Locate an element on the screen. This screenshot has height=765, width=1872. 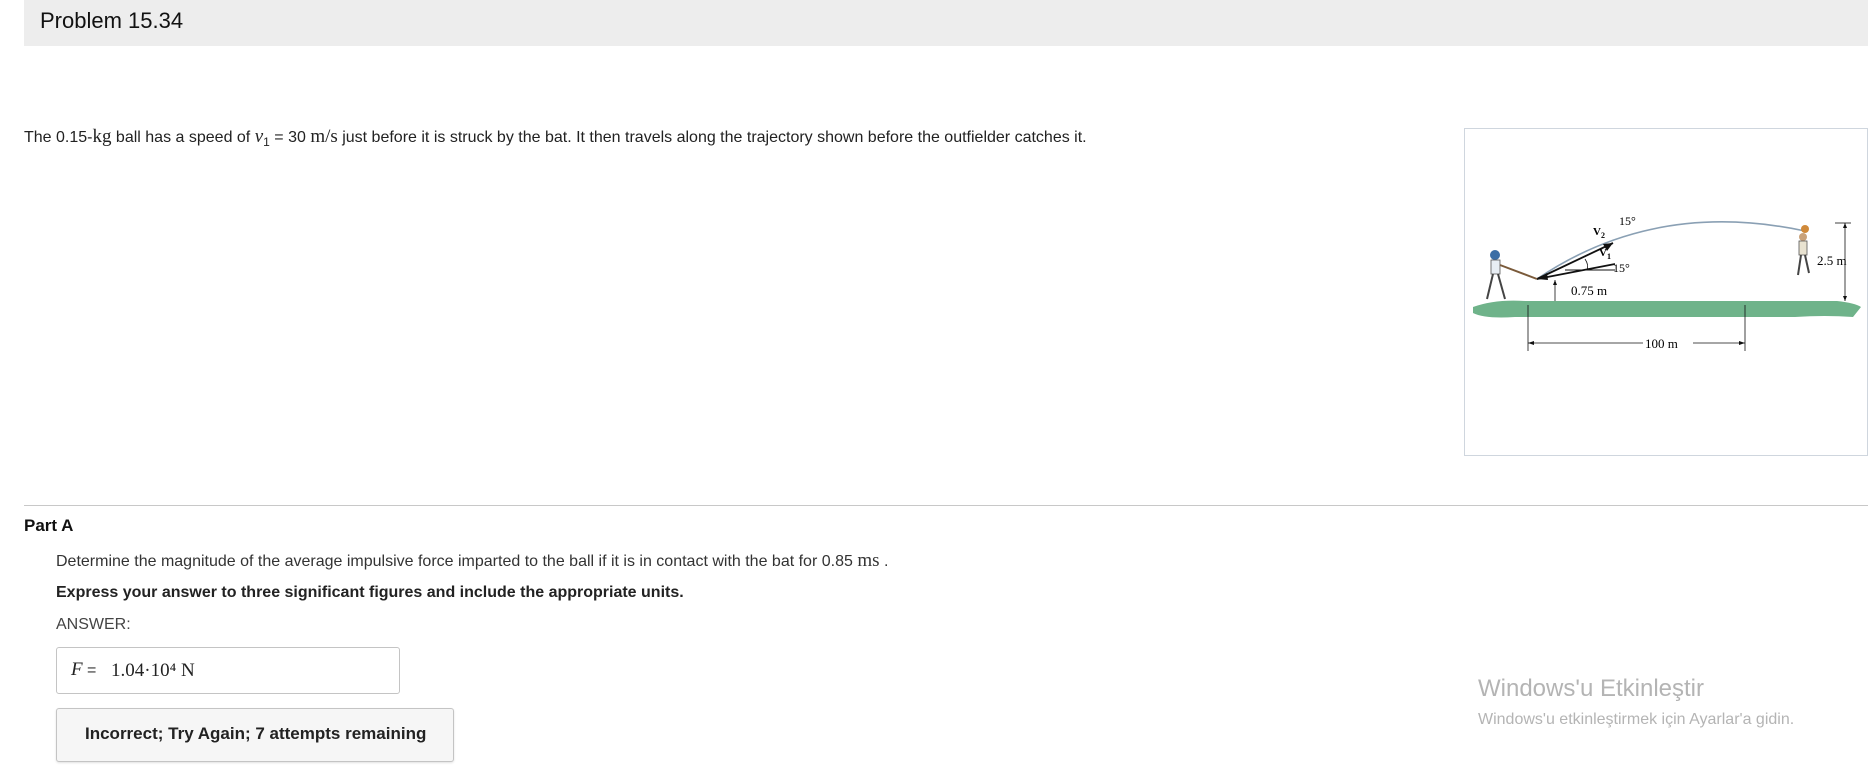
mass-unit: kg is located at coordinates (102, 136).